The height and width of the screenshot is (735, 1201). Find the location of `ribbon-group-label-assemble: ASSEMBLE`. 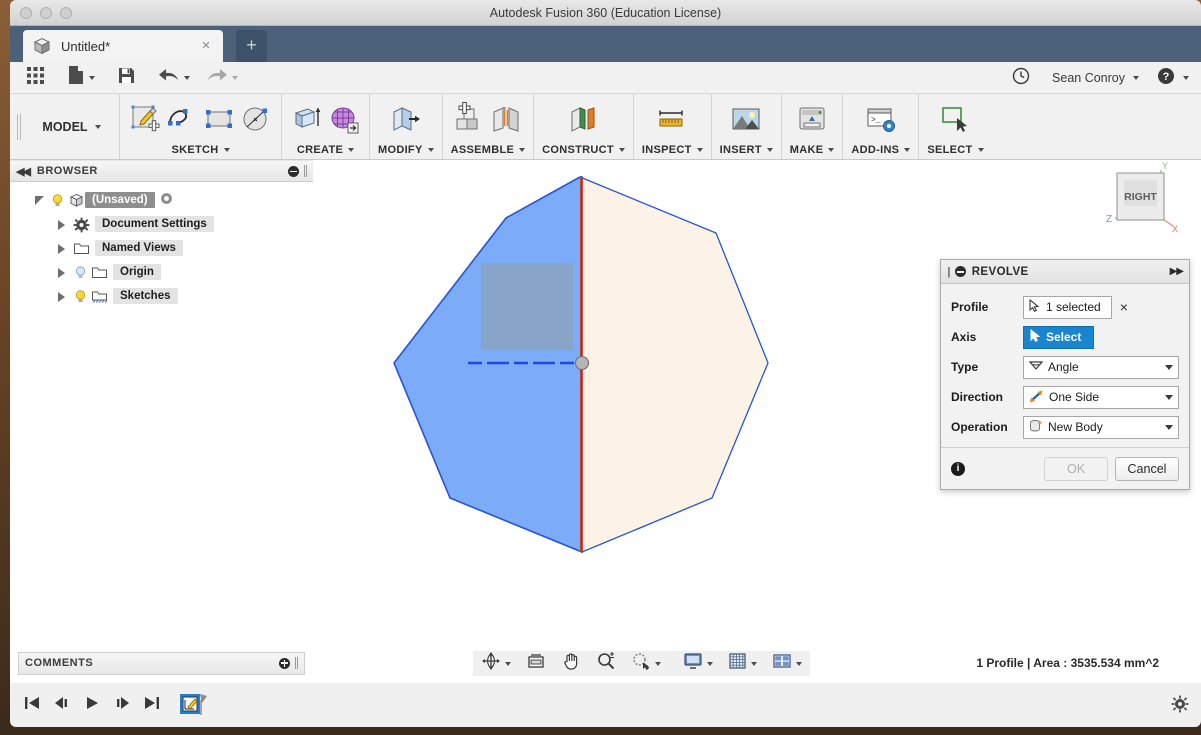

ribbon-group-label-assemble: ASSEMBLE is located at coordinates (488, 150).